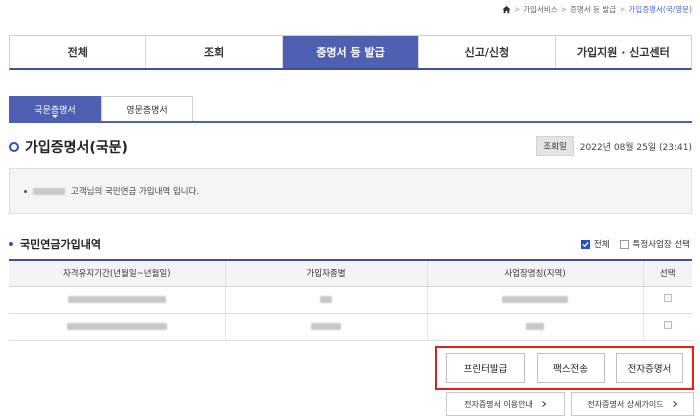 This screenshot has height=420, width=700. What do you see at coordinates (350, 191) in the screenshot?
I see `info-box: 고객님의 국민연금 가입내역 입니다.` at bounding box center [350, 191].